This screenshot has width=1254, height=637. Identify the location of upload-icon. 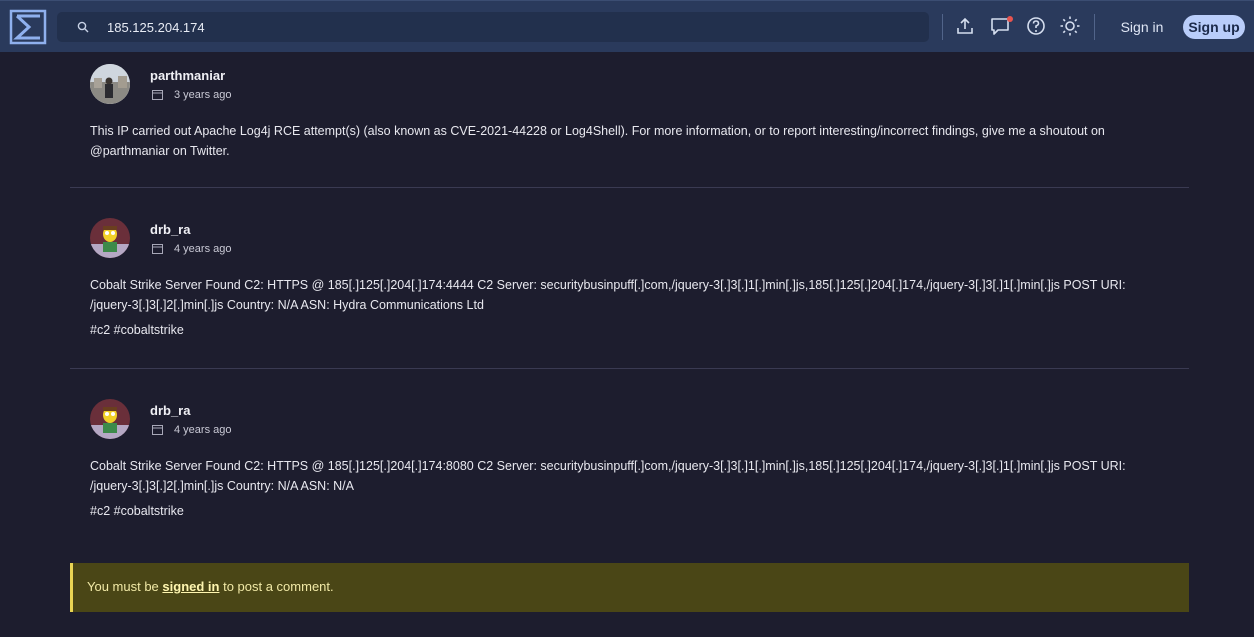
(965, 26).